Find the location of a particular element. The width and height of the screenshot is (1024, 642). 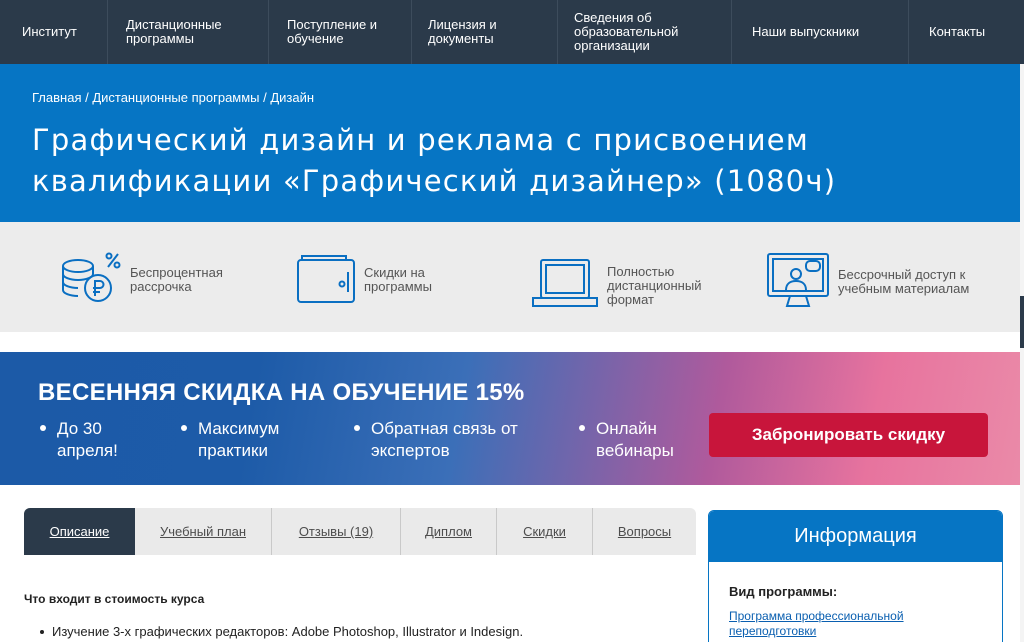

nav-item-institute: Институт is located at coordinates (54, 32).